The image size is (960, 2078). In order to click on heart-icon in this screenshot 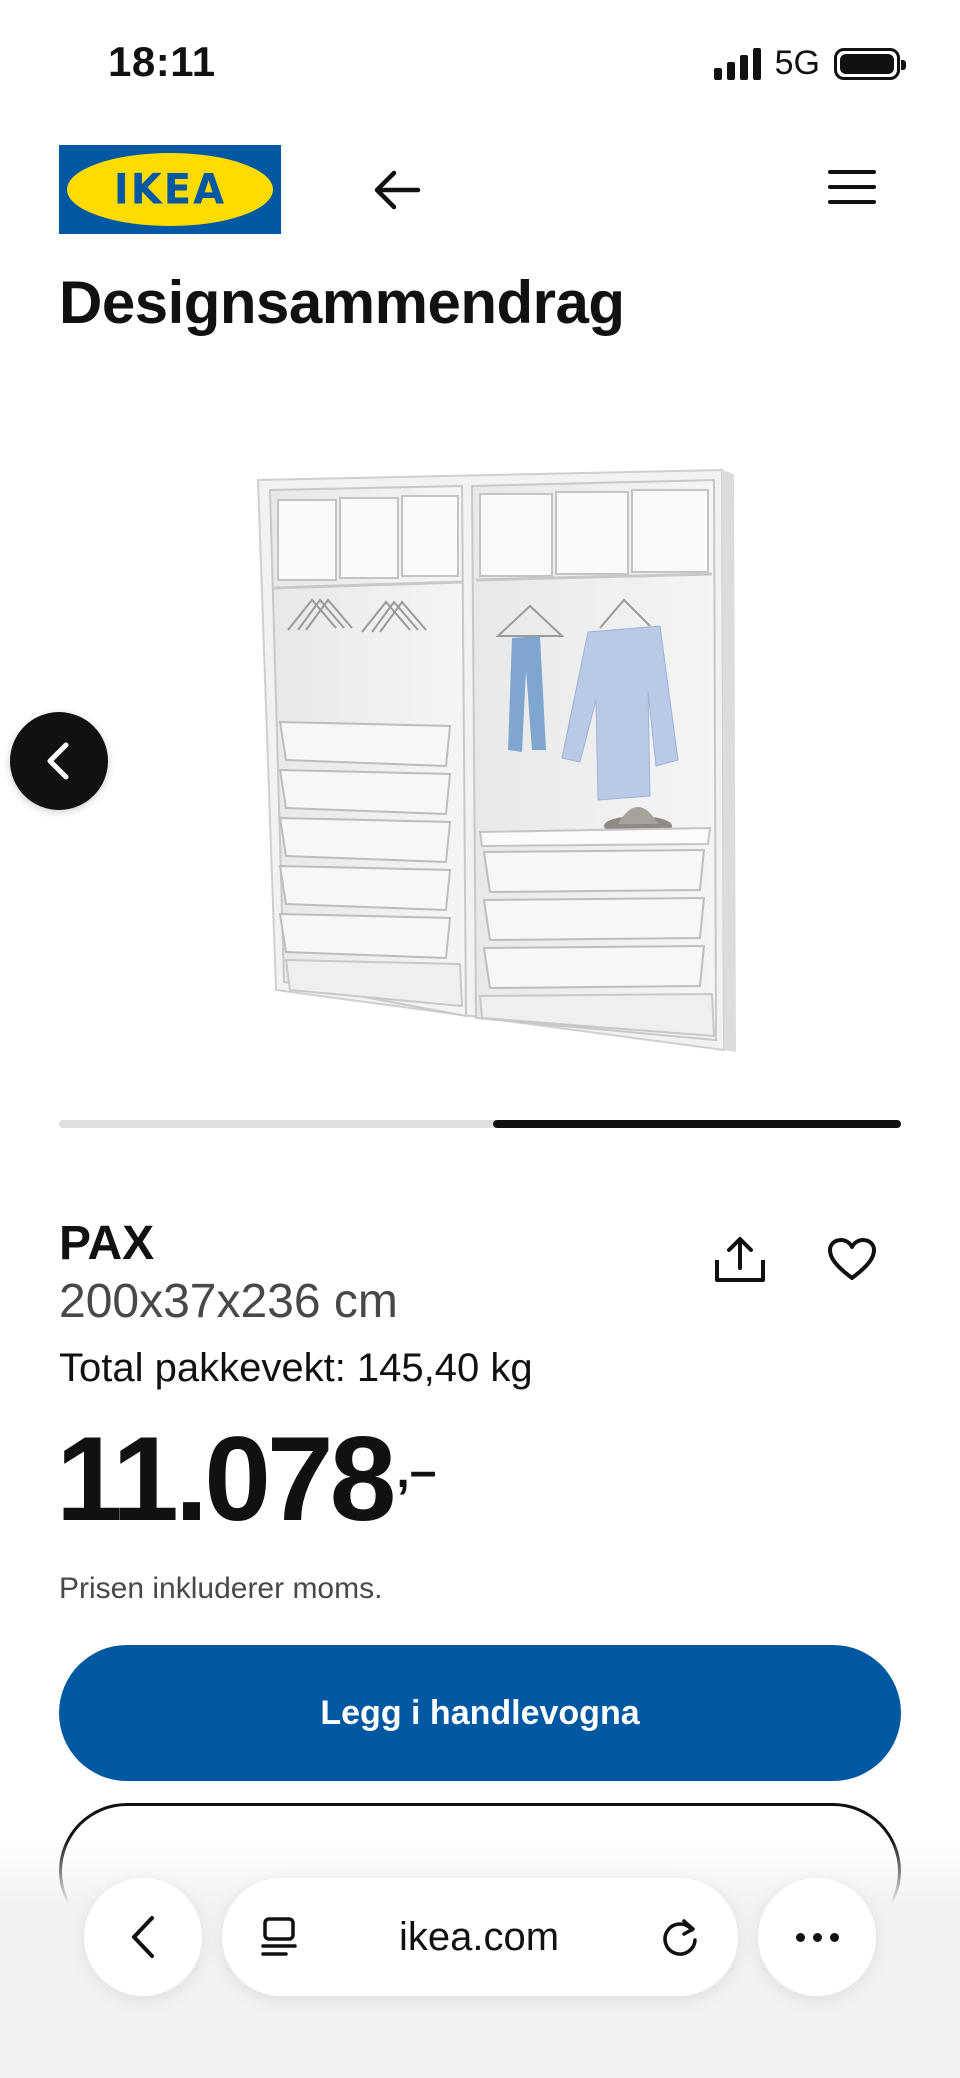, I will do `click(852, 1259)`.